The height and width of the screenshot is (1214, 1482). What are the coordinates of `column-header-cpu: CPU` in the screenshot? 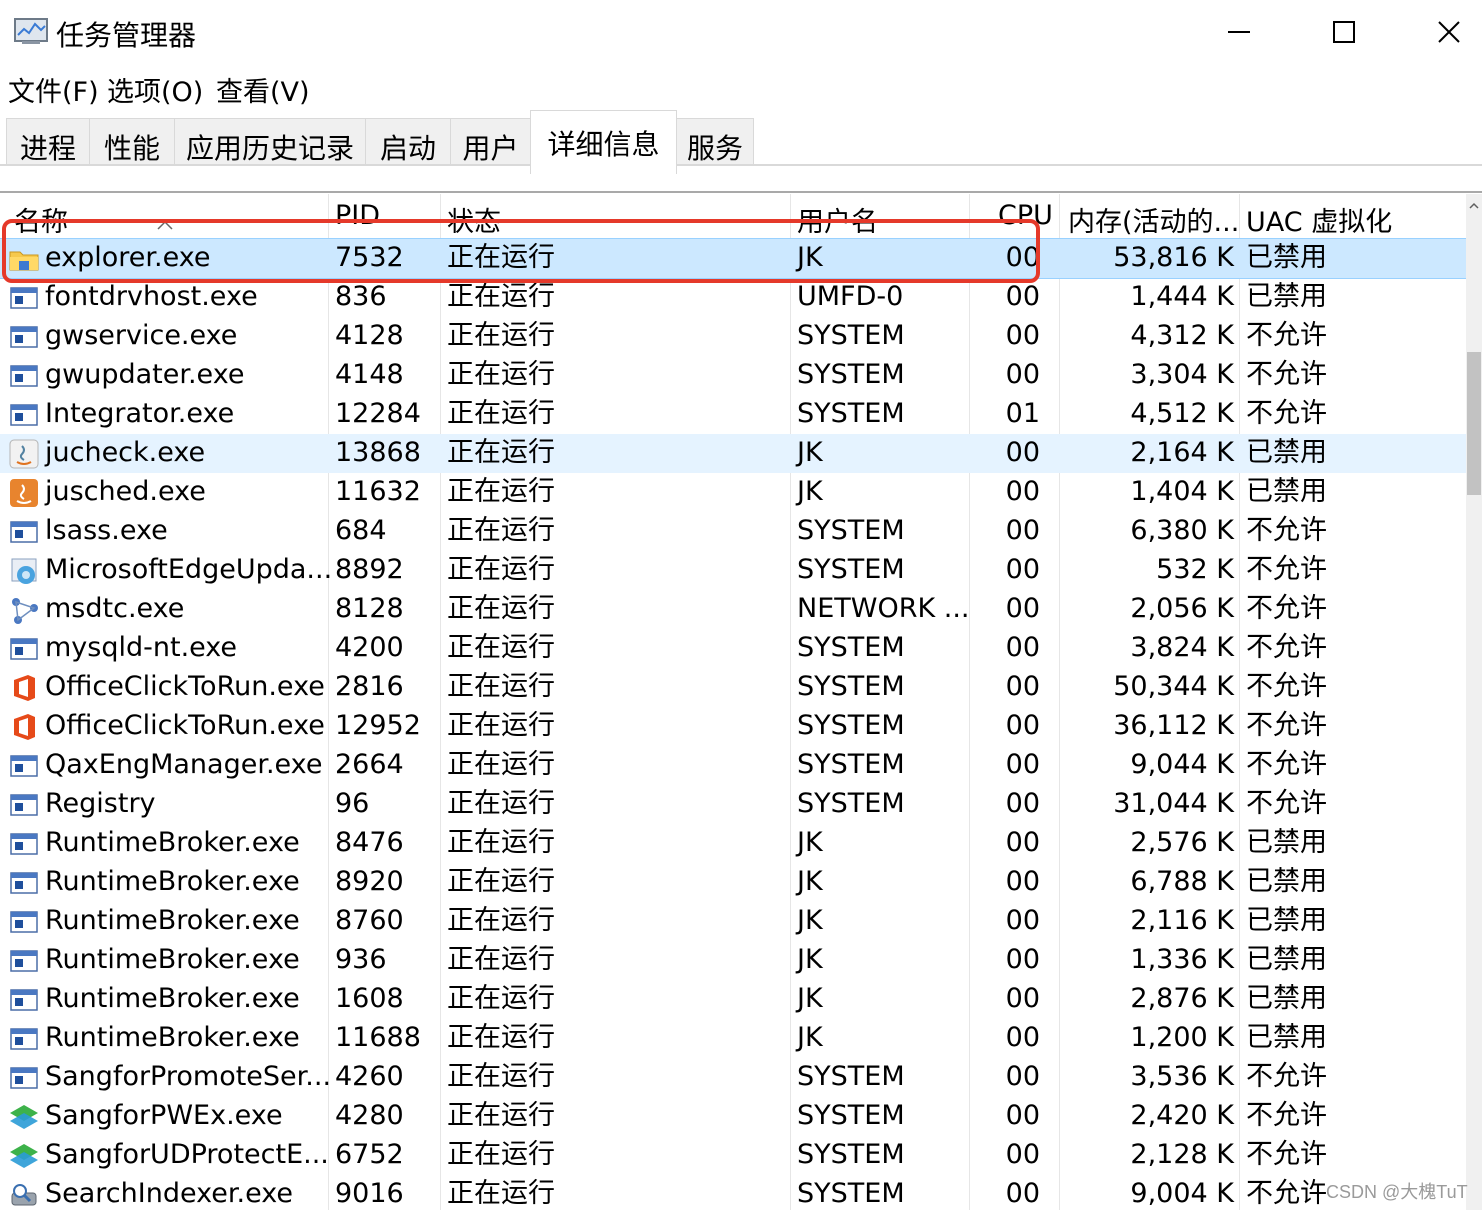 It's located at (1025, 215).